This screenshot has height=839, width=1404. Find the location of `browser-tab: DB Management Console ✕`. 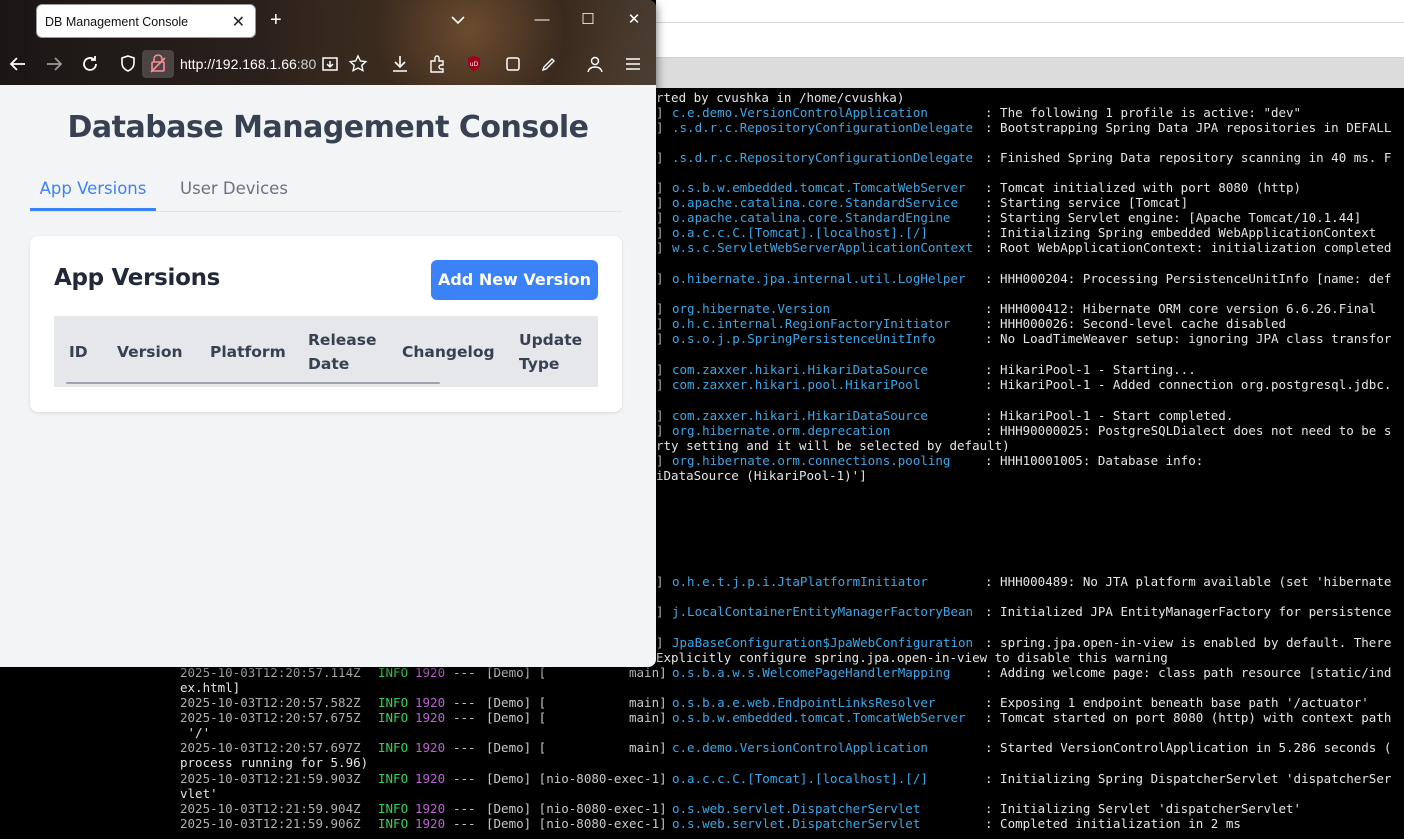

browser-tab: DB Management Console ✕ is located at coordinates (146, 21).